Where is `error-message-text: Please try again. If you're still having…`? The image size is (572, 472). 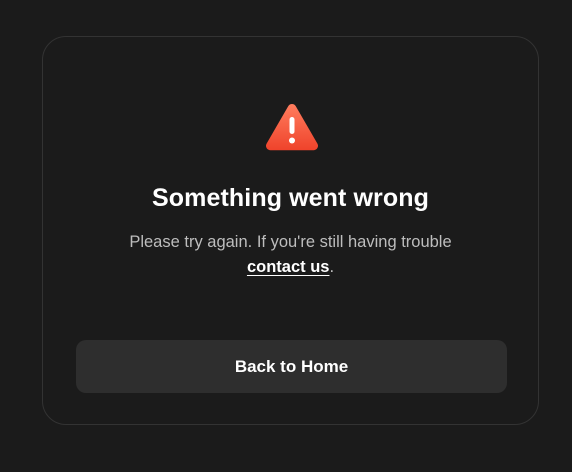 error-message-text: Please try again. If you're still having… is located at coordinates (290, 242).